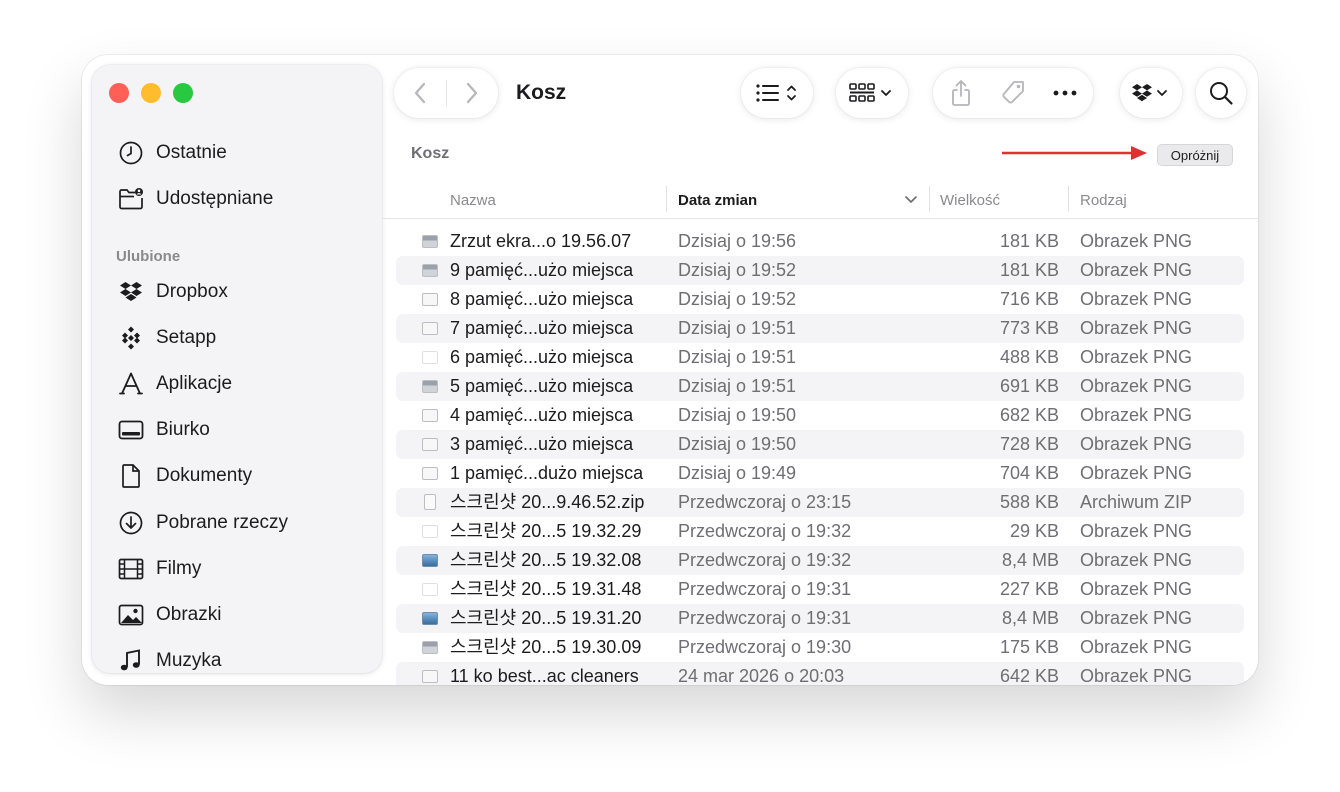  I want to click on sidebar-item-udostepniane: Udostępniane, so click(195, 199).